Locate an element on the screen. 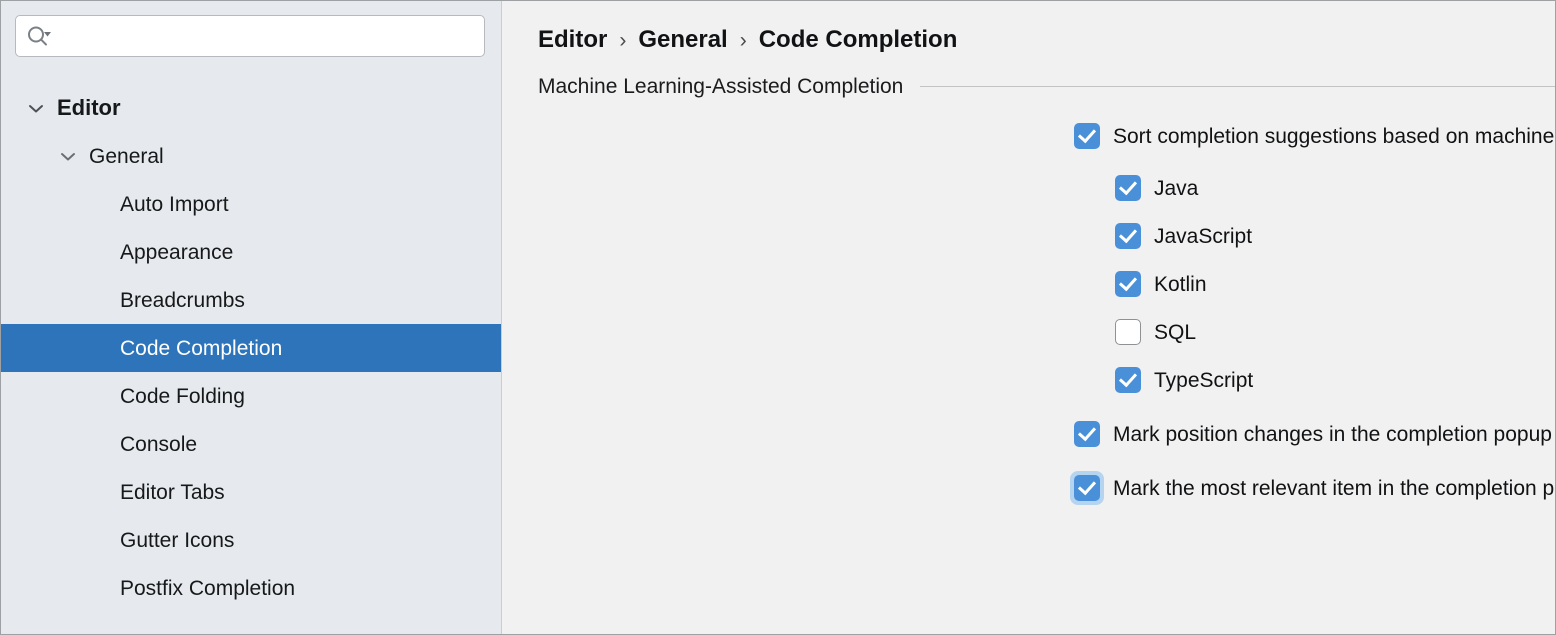 The height and width of the screenshot is (635, 1556). checkbox-java is located at coordinates (1128, 188).